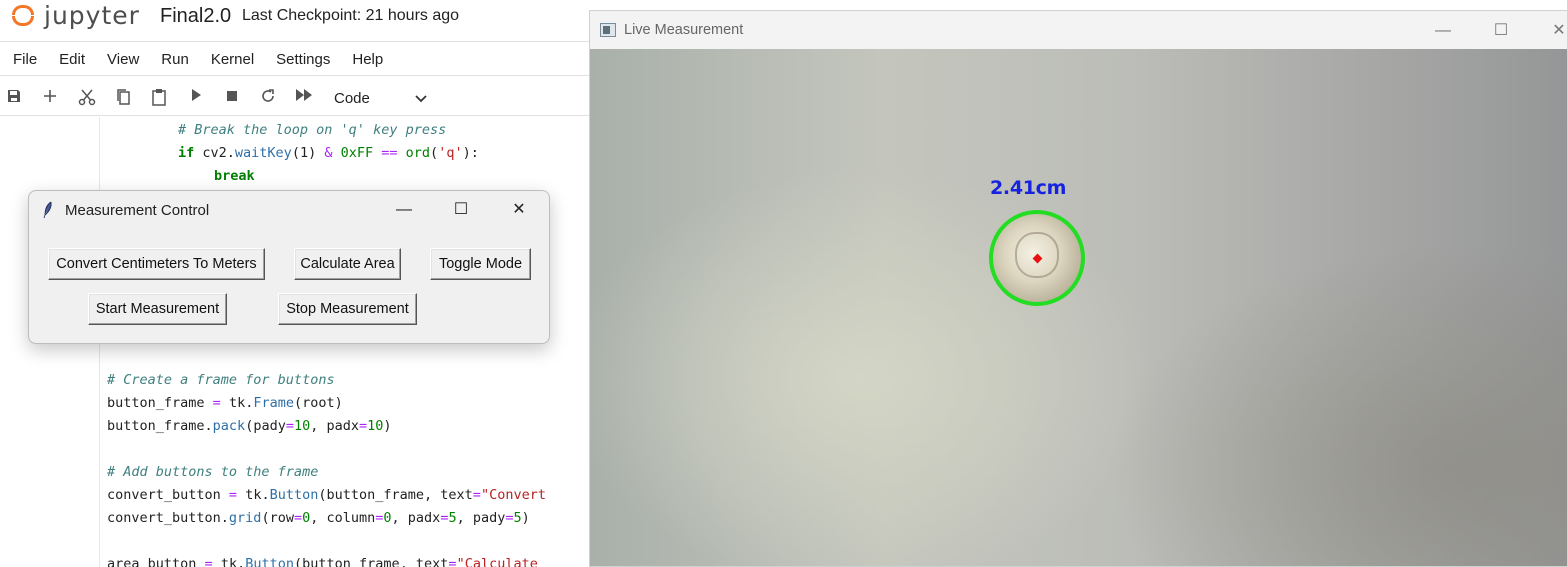 Image resolution: width=1567 pixels, height=567 pixels. I want to click on copy-icon, so click(123, 98).